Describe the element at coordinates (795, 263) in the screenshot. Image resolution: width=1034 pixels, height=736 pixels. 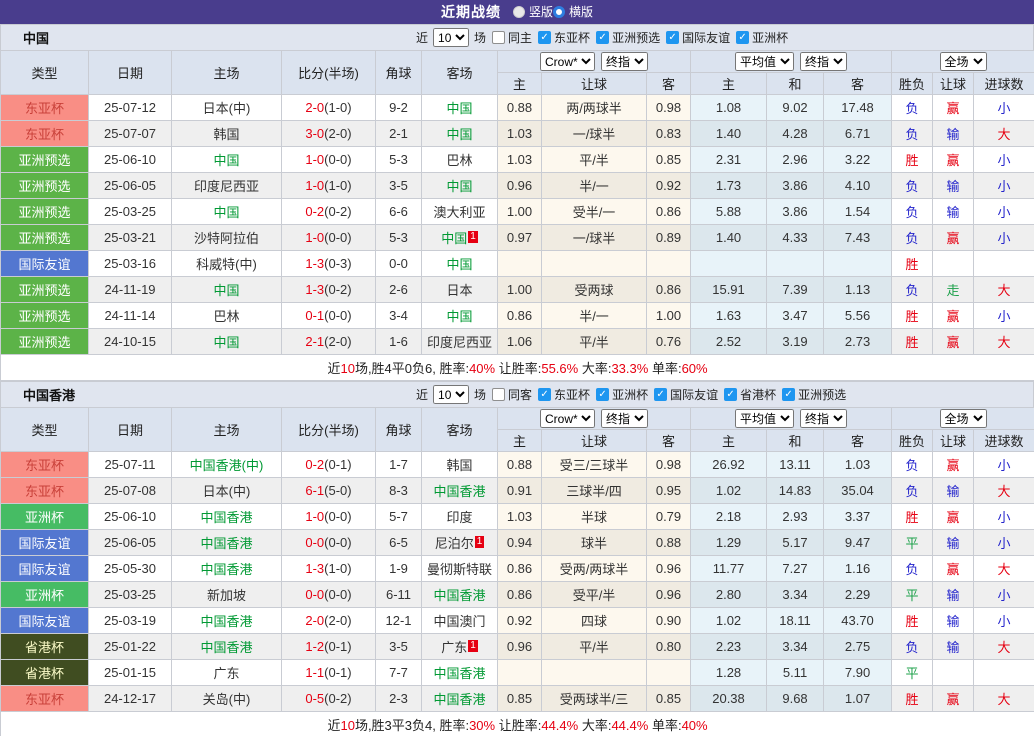
I see `avg-draw-cell` at that location.